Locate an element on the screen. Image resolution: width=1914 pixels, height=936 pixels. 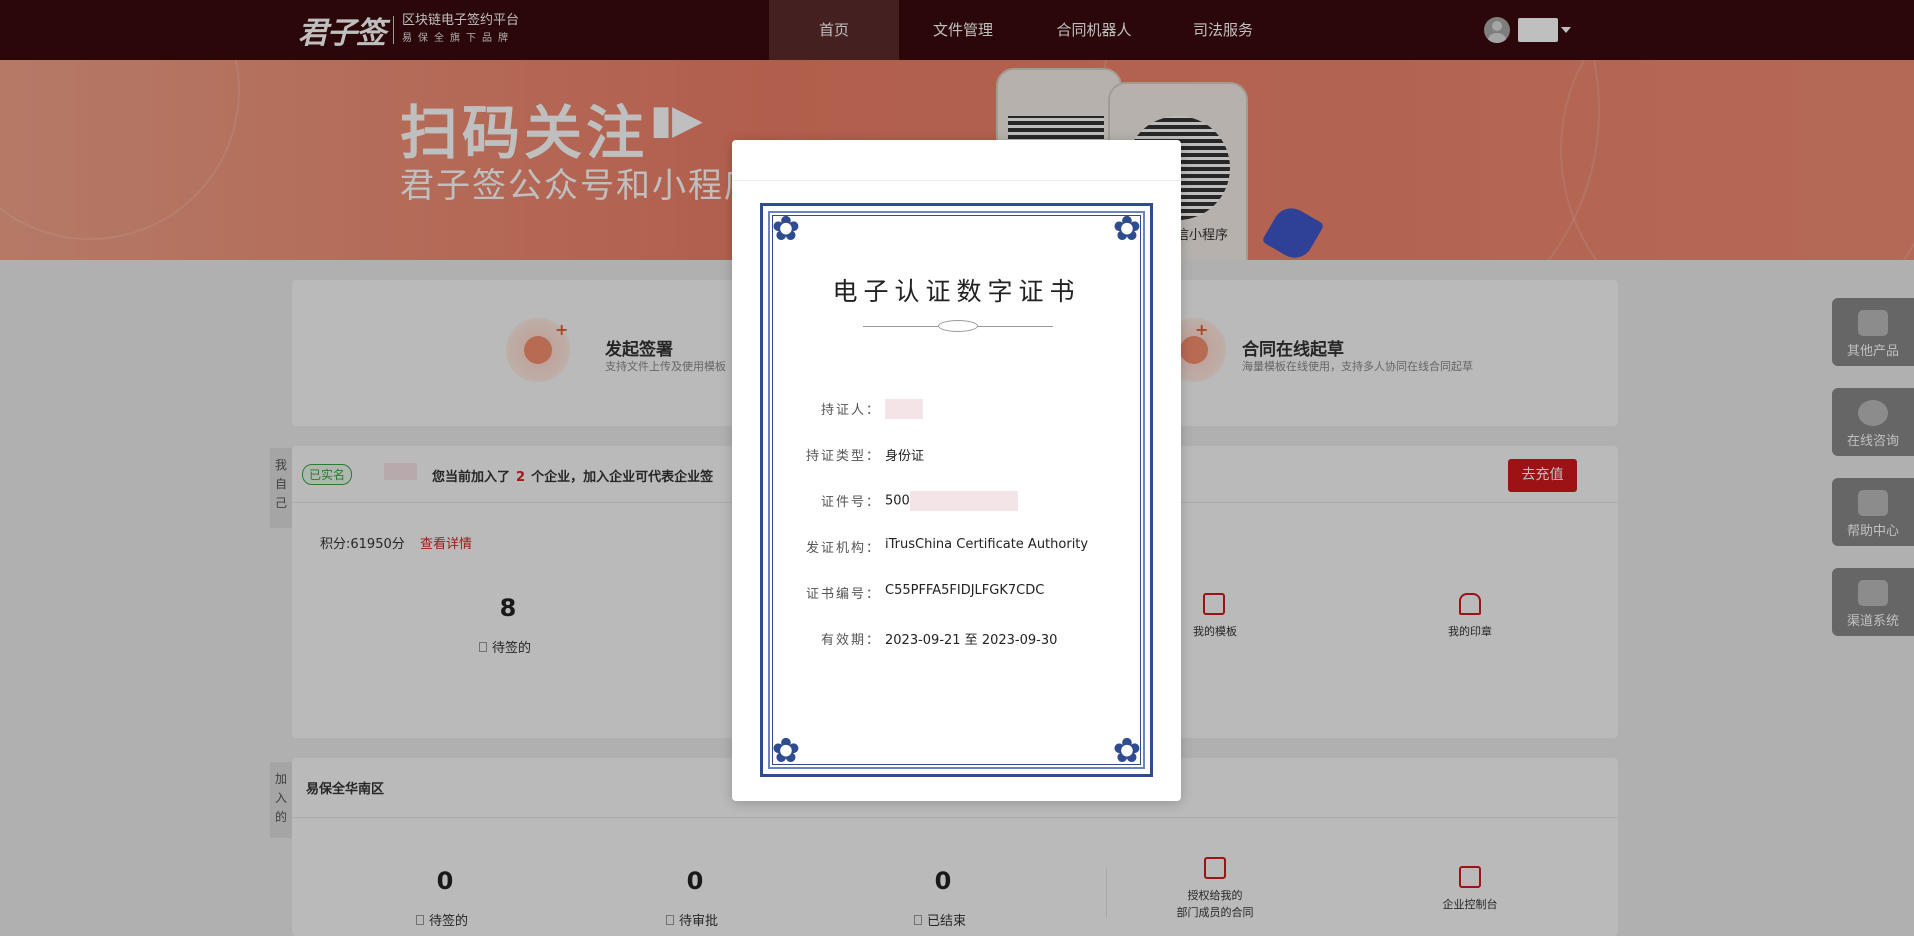
title-ornament is located at coordinates (958, 326).